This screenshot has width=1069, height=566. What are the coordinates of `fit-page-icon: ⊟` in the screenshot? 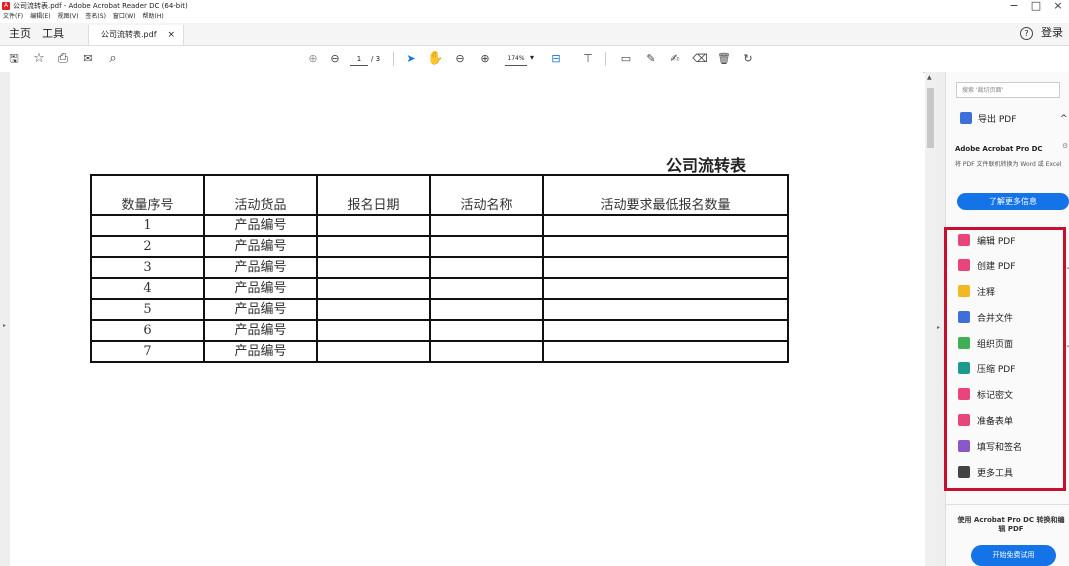 It's located at (556, 59).